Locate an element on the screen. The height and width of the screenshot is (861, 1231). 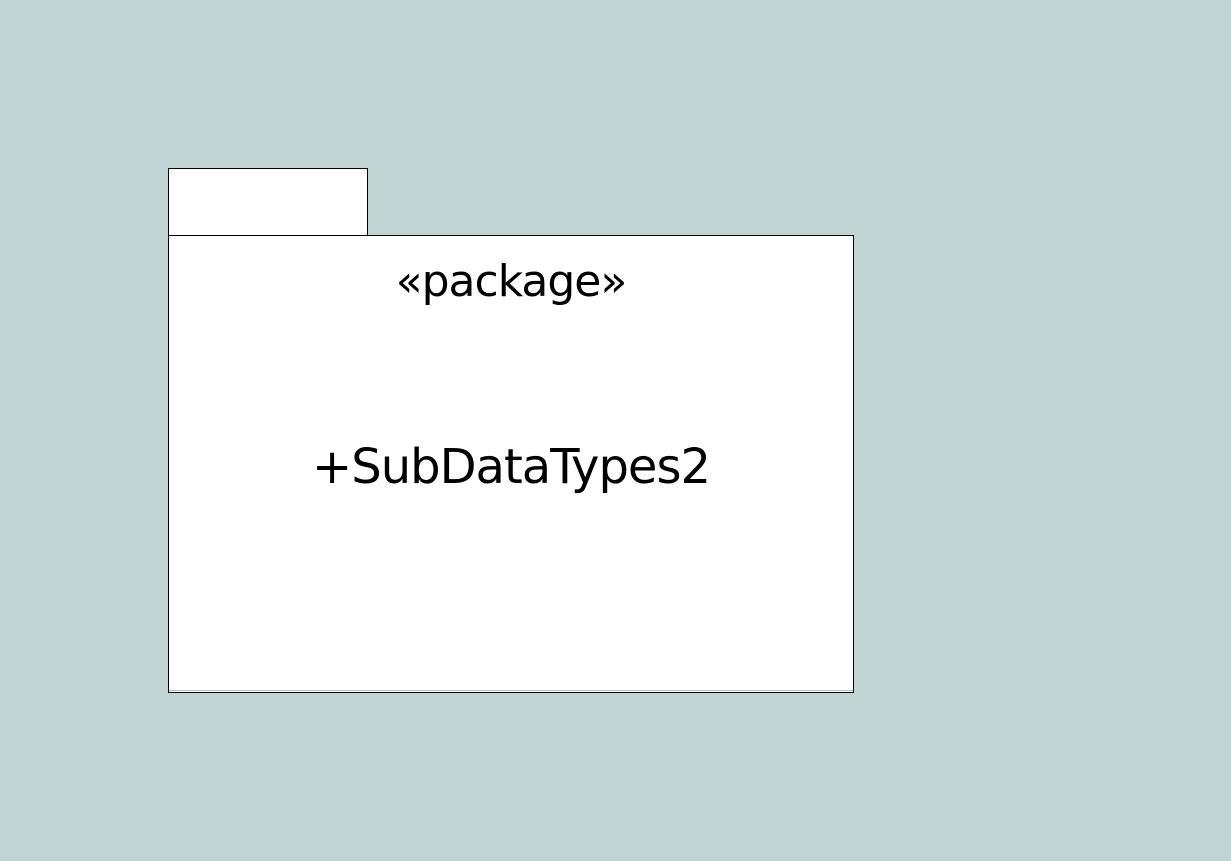
package-tab is located at coordinates (268, 202).